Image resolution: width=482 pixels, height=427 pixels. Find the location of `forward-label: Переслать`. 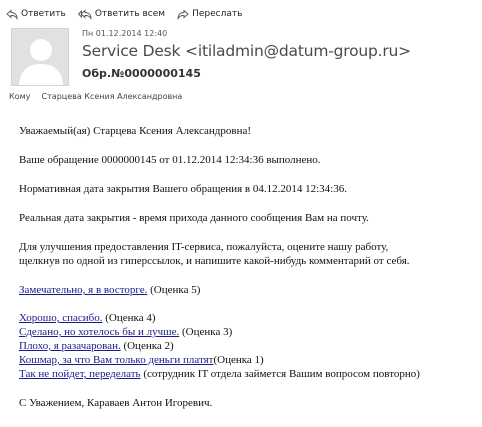

forward-label: Переслать is located at coordinates (217, 14).